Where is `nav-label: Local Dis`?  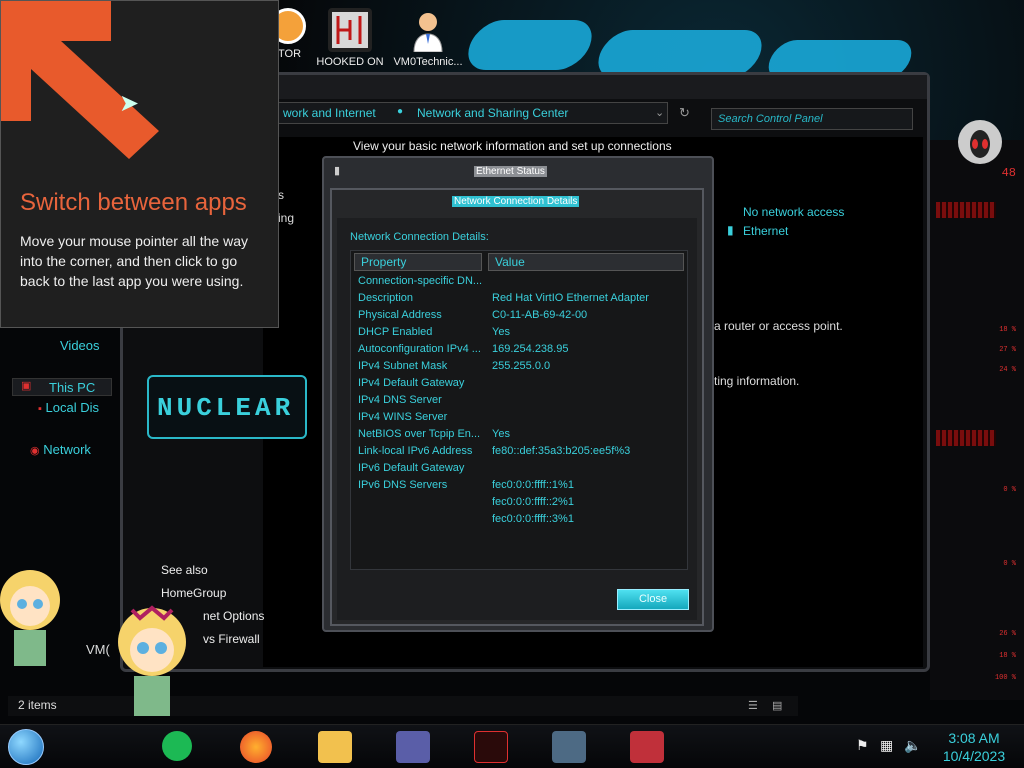
nav-label: Local Dis is located at coordinates (72, 407).